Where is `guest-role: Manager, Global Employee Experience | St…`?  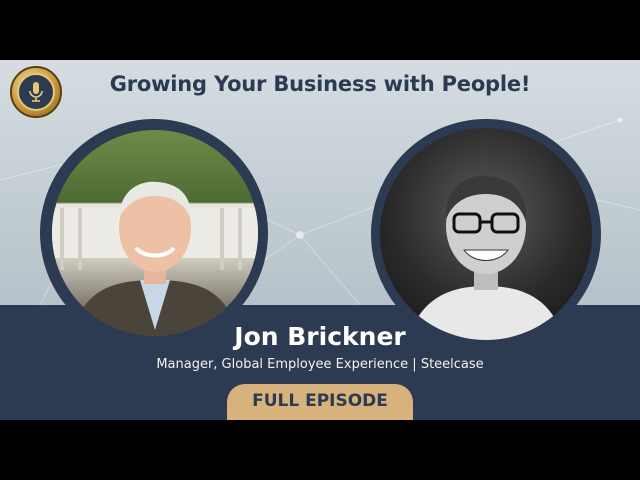
guest-role: Manager, Global Employee Experience | St… is located at coordinates (320, 364).